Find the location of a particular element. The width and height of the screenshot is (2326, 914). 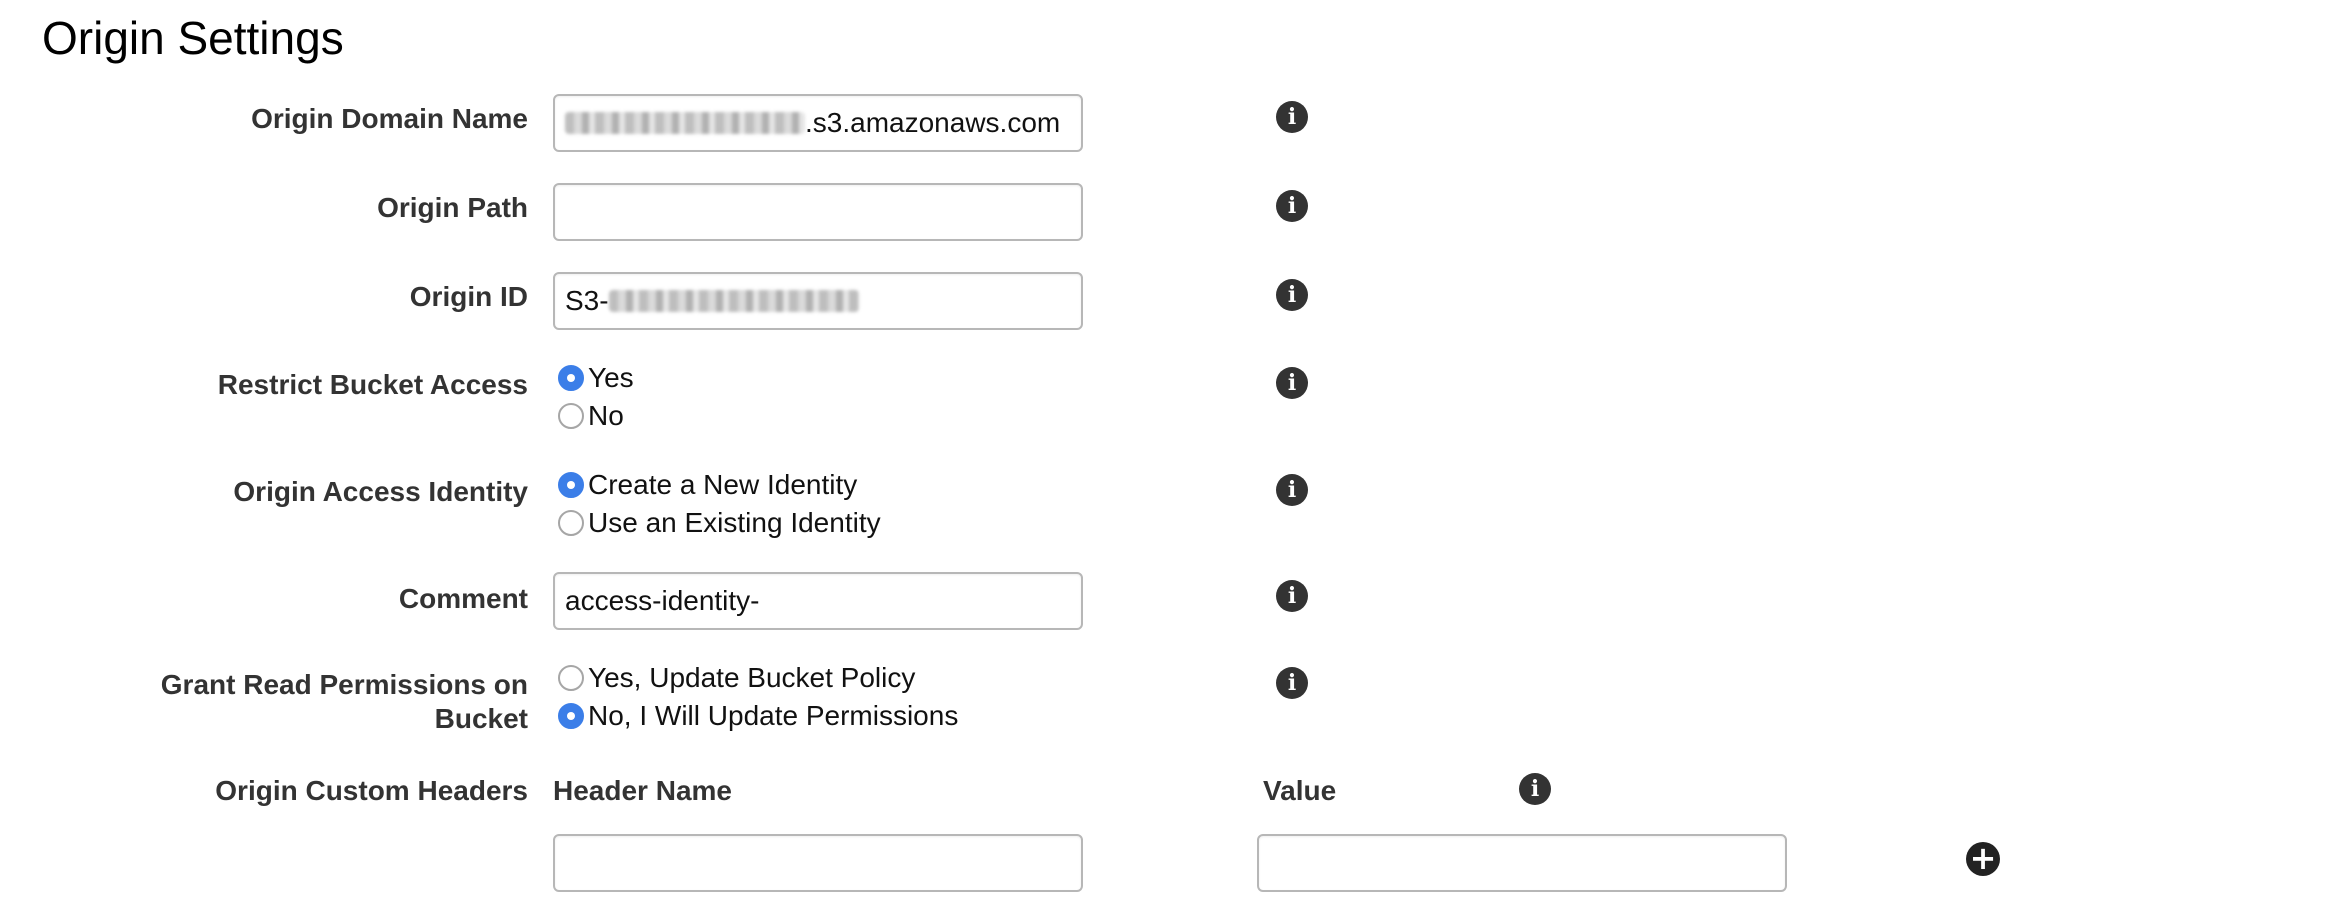

use-existing-identity-option: Use an Existing Identity is located at coordinates (719, 523).